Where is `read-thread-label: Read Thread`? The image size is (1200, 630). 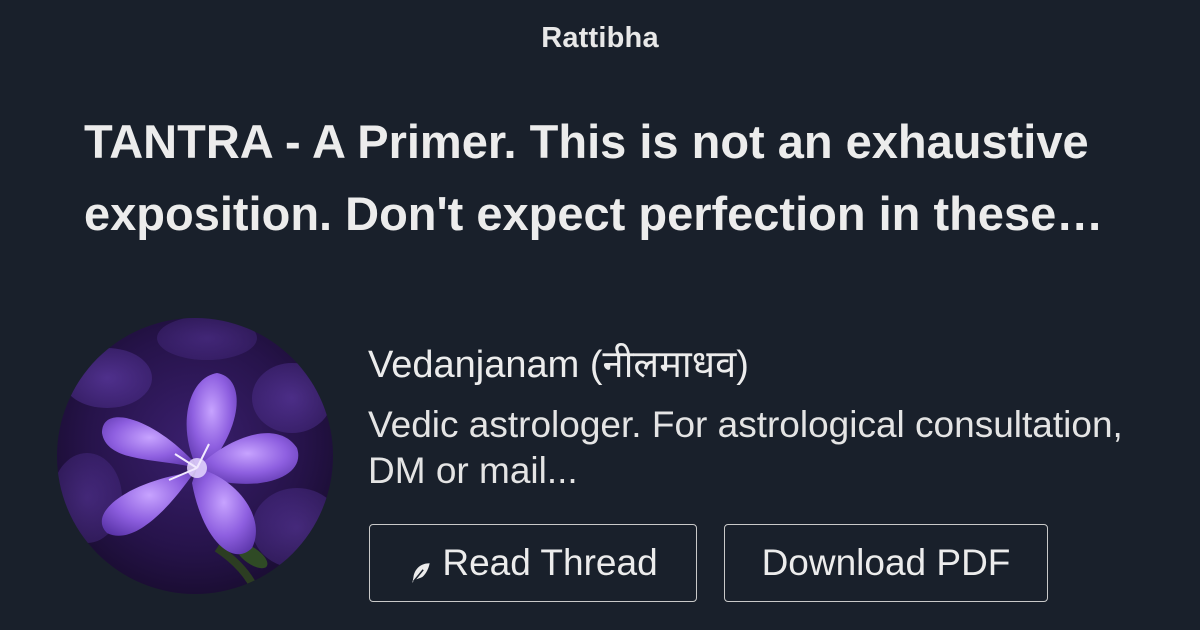 read-thread-label: Read Thread is located at coordinates (550, 562).